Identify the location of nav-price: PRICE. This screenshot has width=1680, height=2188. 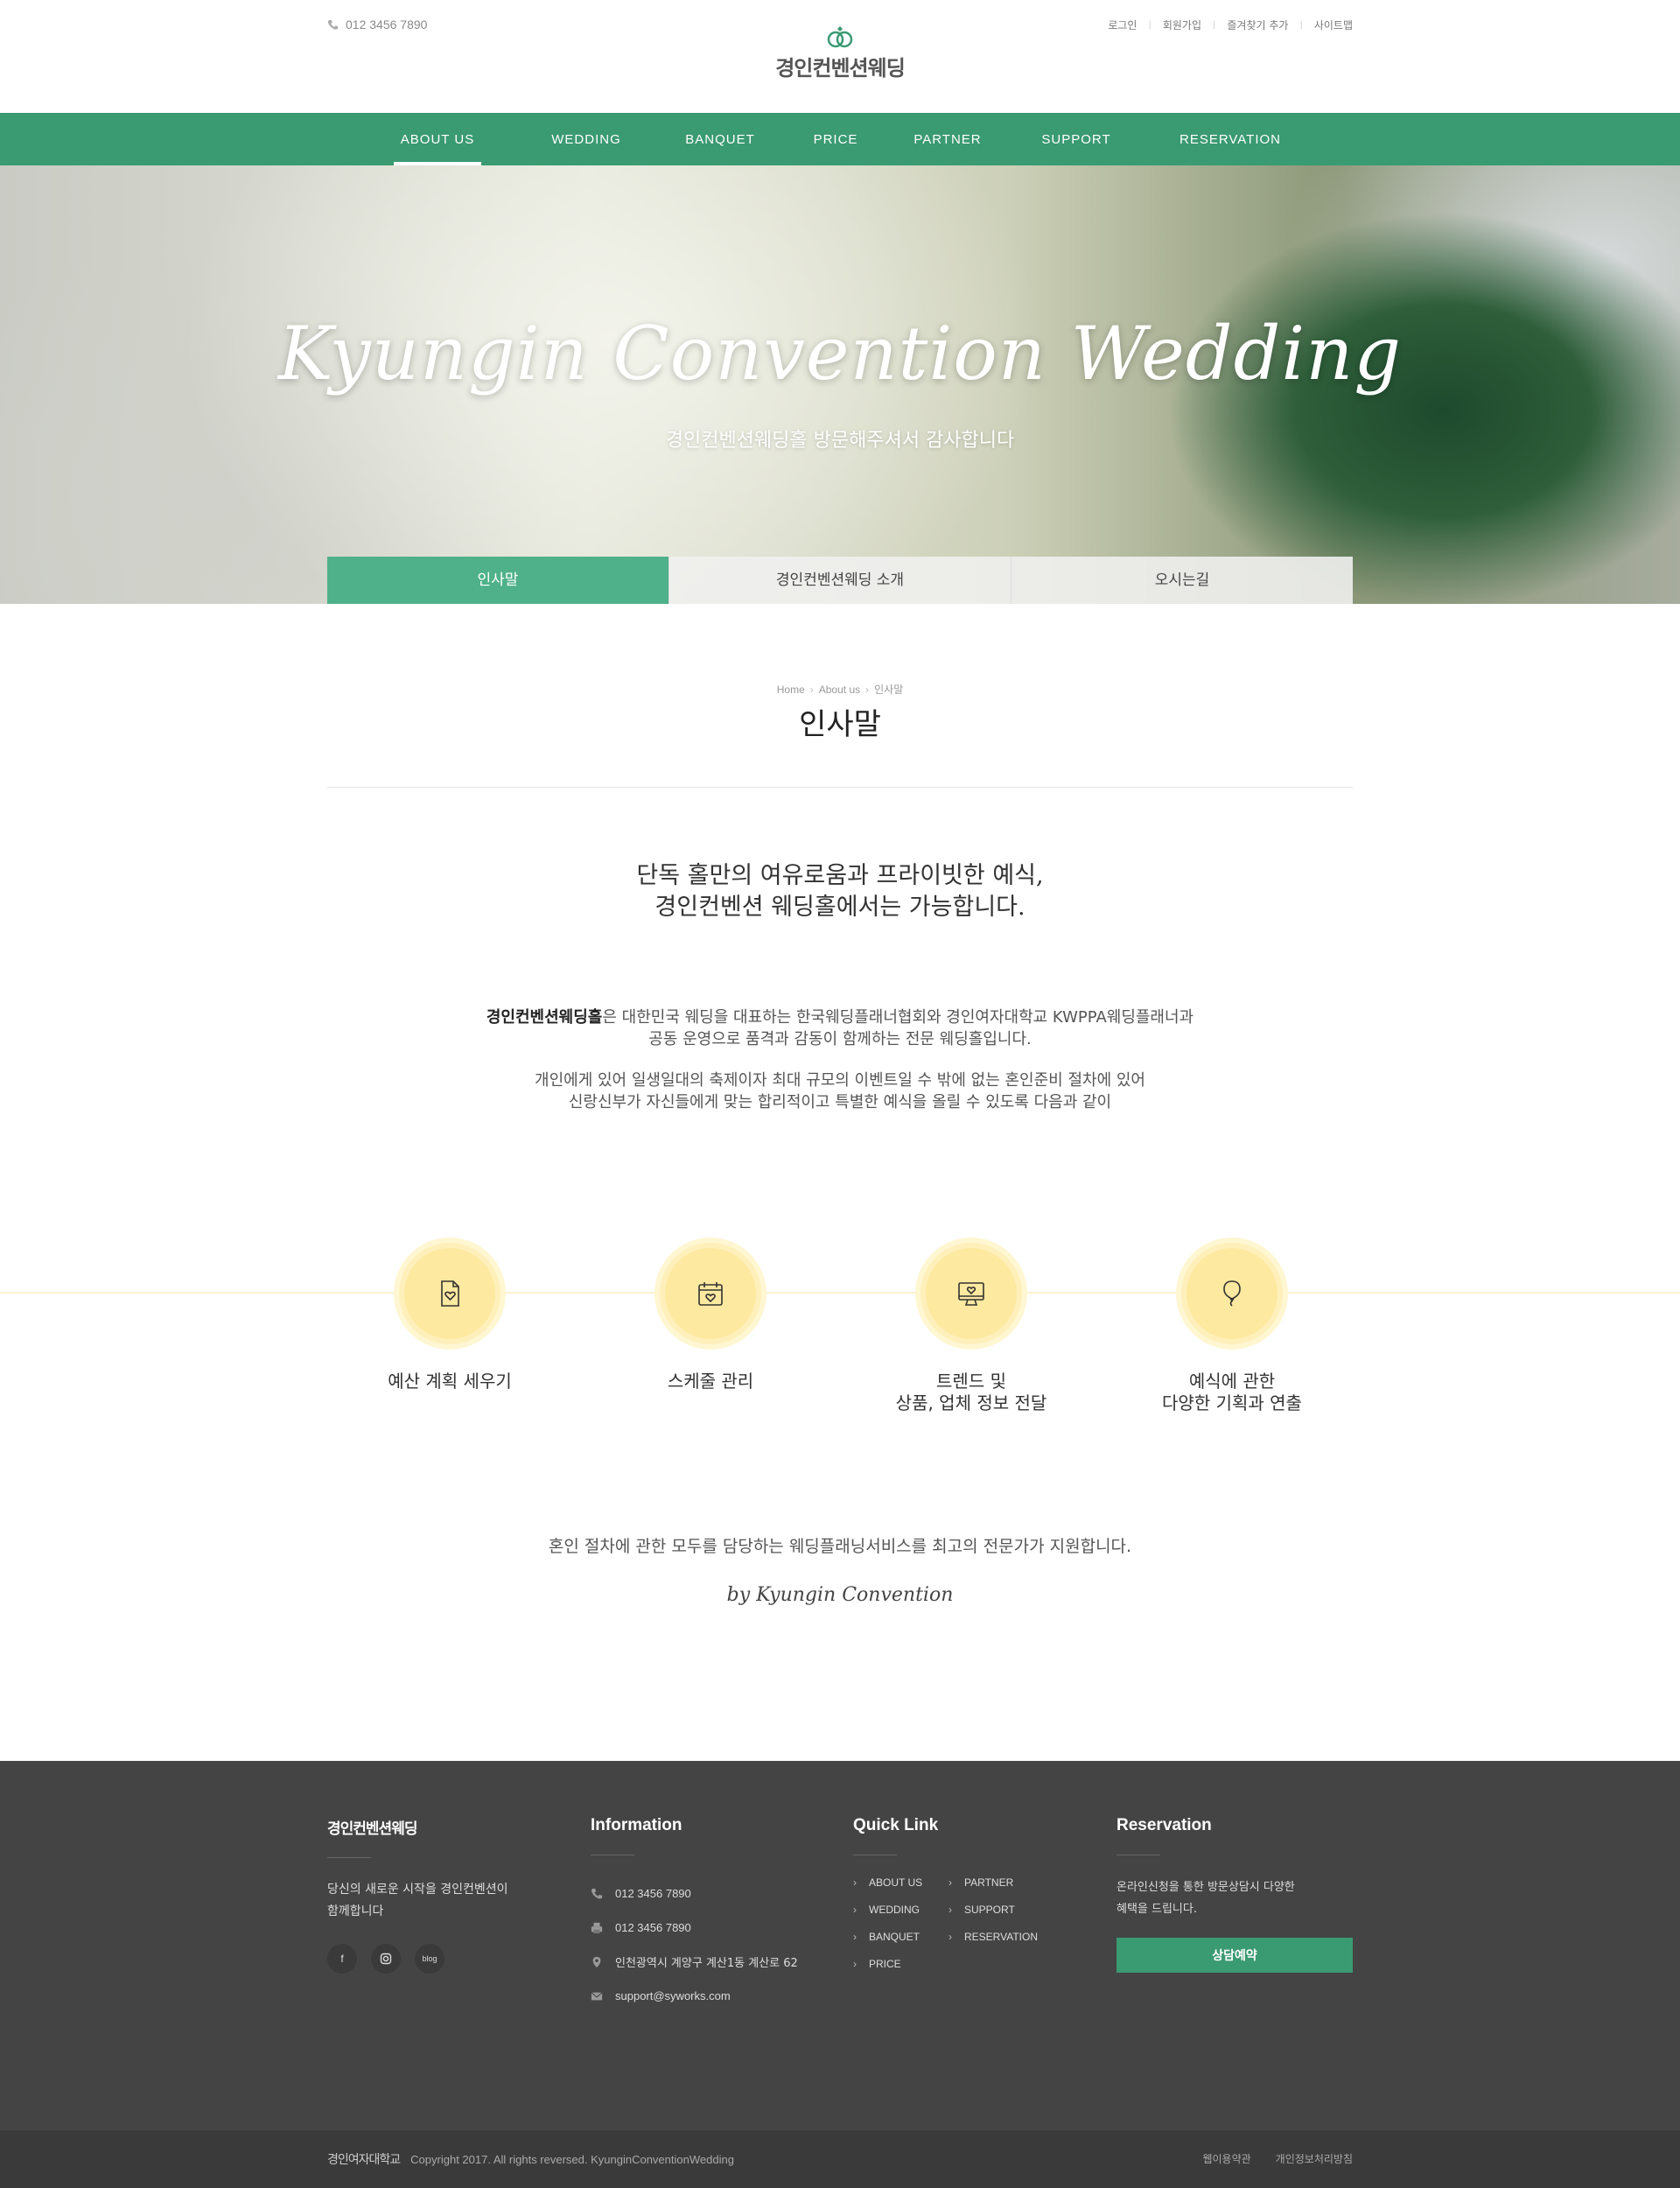
(835, 139).